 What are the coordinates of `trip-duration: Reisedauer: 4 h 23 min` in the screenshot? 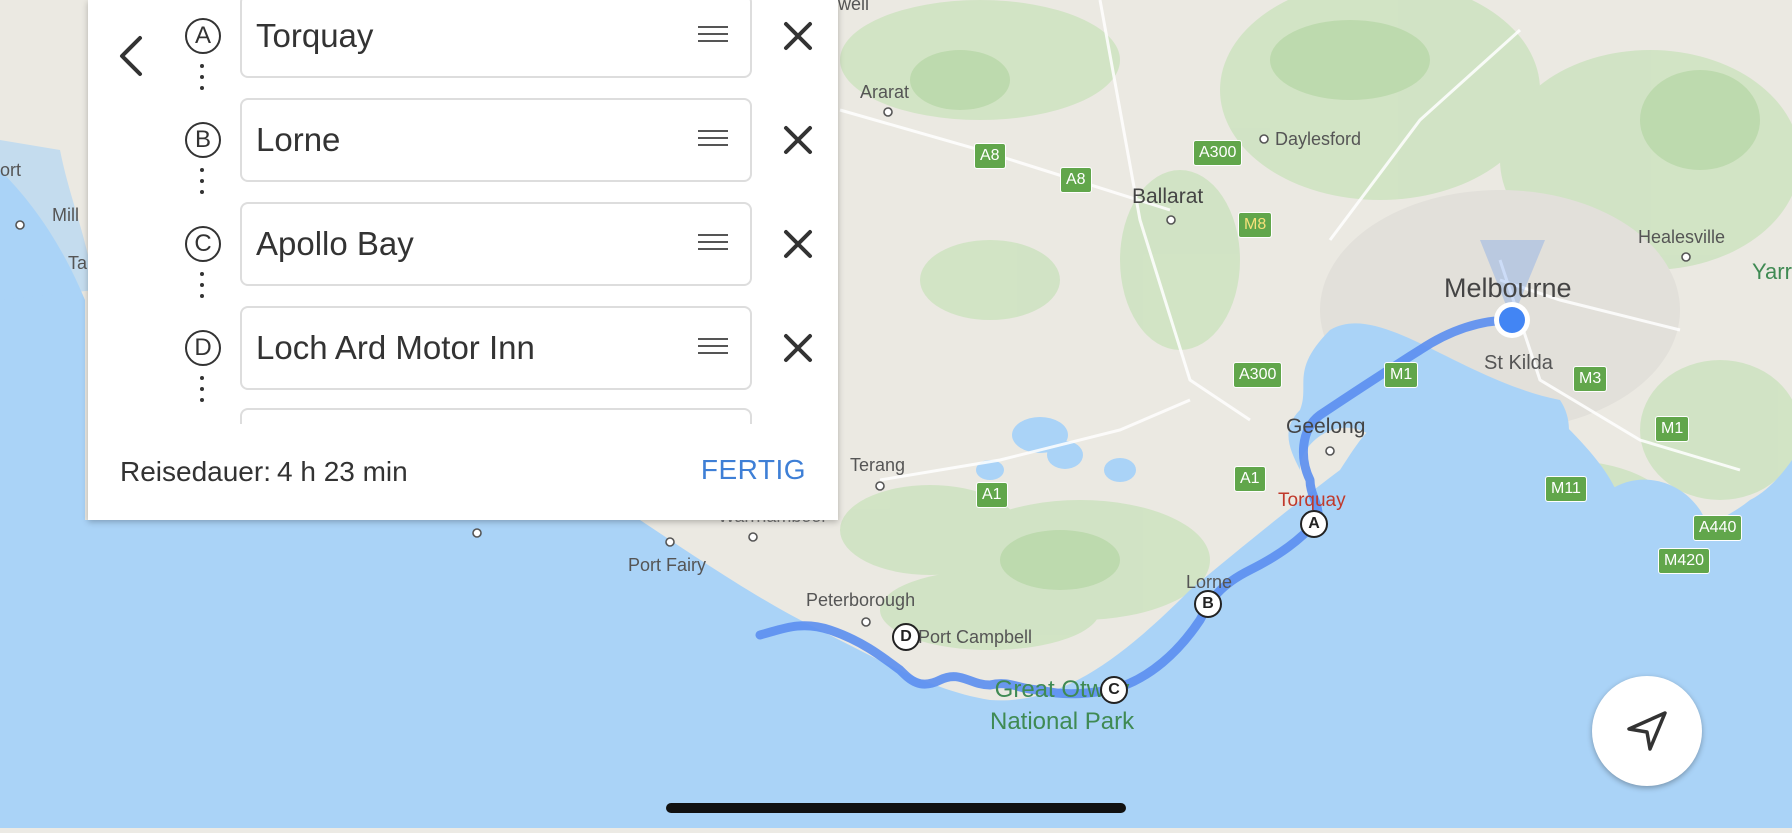 It's located at (264, 472).